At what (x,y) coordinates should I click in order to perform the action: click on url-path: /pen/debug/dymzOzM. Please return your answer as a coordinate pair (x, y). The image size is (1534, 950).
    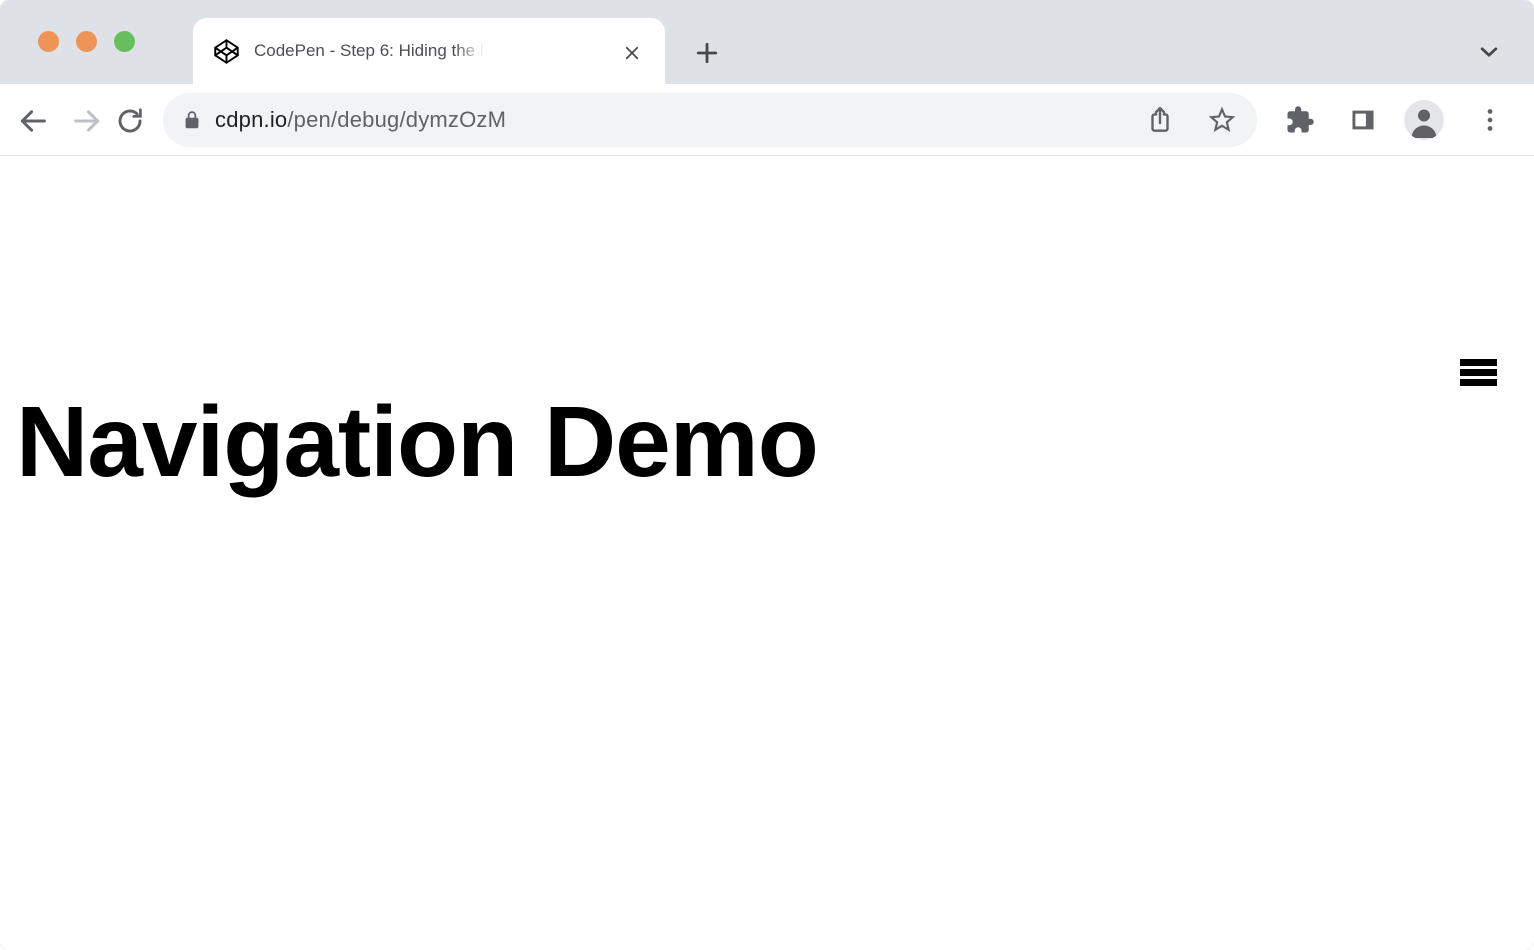
    Looking at the image, I should click on (397, 119).